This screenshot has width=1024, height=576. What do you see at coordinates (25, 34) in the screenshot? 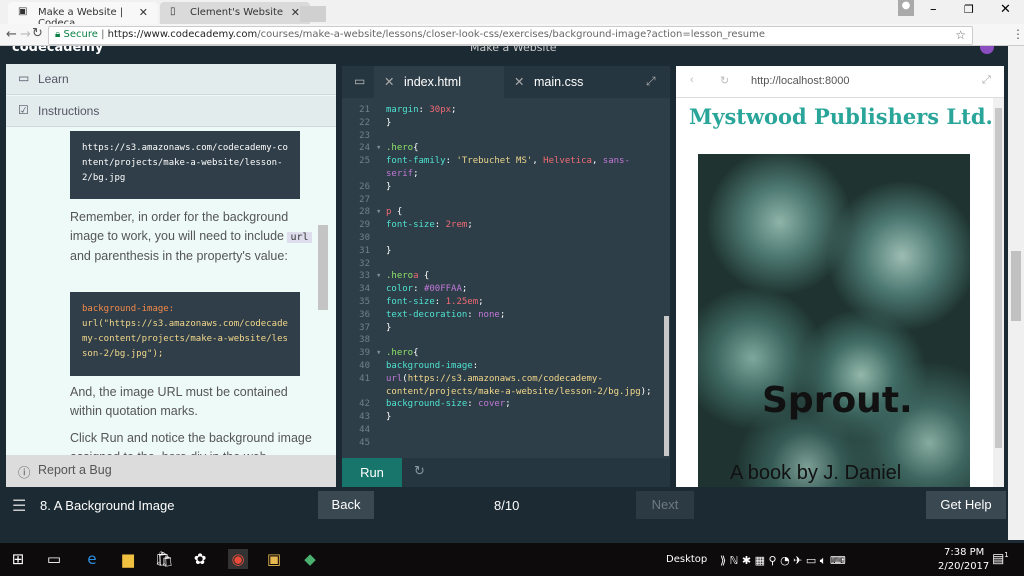
I see `forward-icon: →` at bounding box center [25, 34].